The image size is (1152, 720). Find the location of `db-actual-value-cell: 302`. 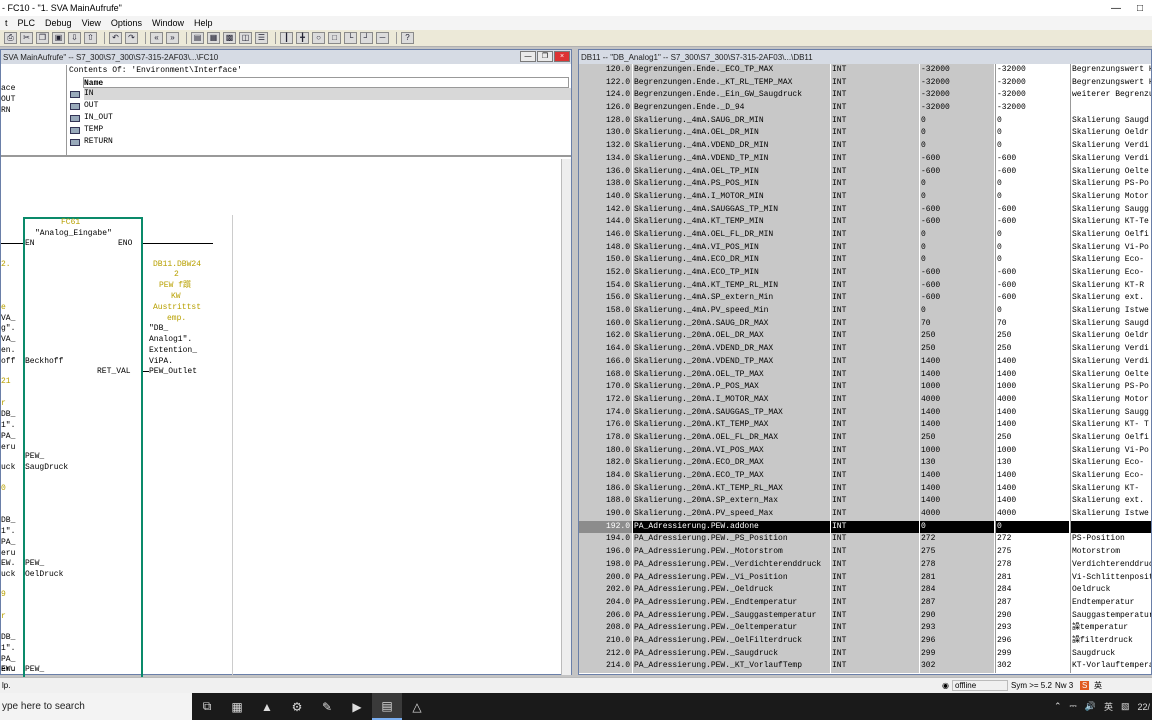

db-actual-value-cell: 302 is located at coordinates (1032, 666).